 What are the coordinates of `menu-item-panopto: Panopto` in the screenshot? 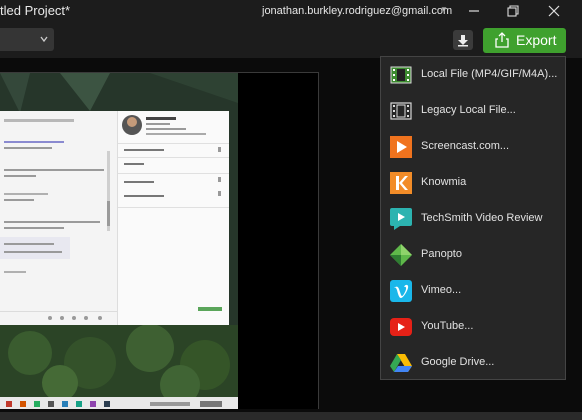 It's located at (473, 255).